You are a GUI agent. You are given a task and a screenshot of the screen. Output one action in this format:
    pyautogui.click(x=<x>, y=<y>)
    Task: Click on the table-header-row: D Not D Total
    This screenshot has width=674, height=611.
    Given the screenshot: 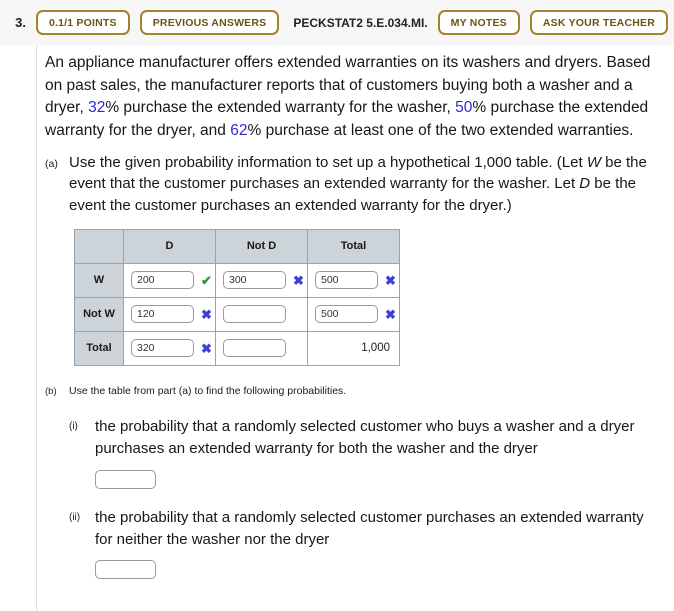 What is the action you would take?
    pyautogui.click(x=237, y=246)
    